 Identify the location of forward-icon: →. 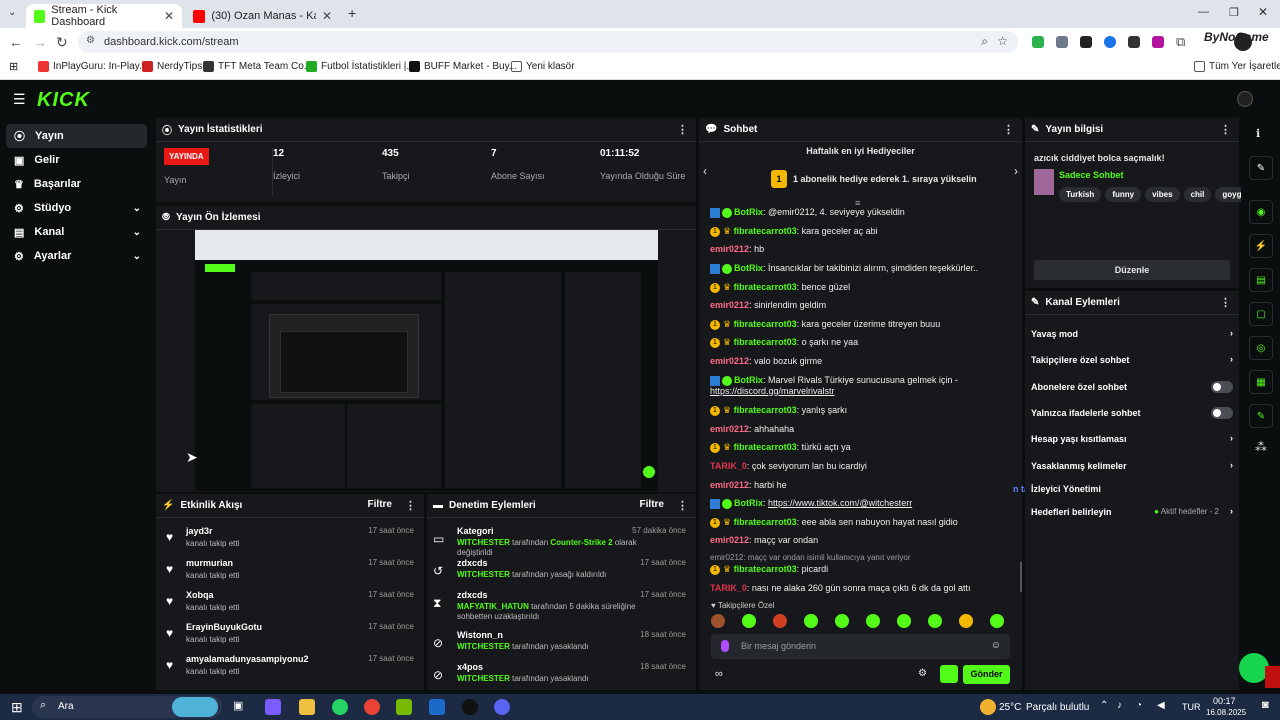
(40, 42).